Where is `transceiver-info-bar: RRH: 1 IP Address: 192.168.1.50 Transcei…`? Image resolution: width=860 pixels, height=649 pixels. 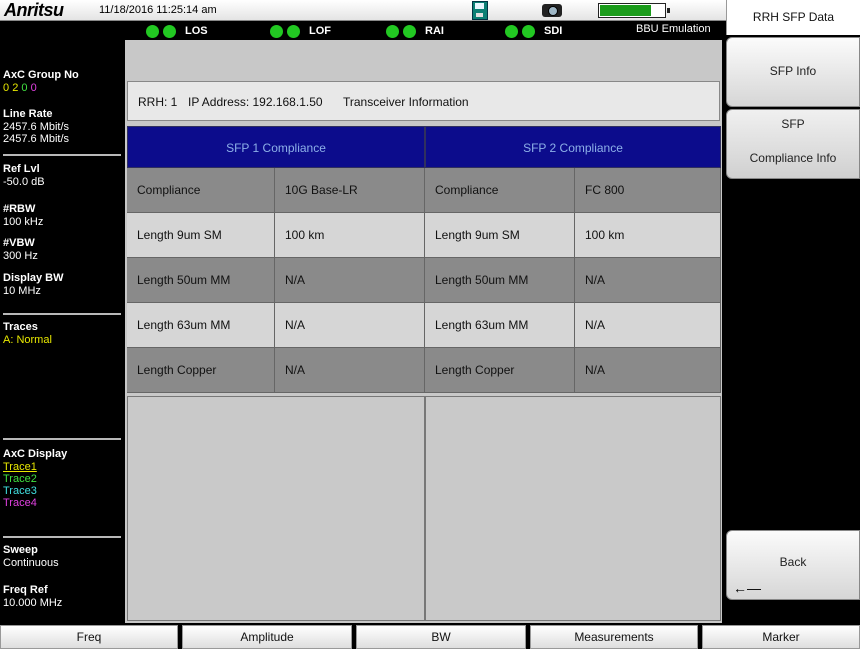
transceiver-info-bar: RRH: 1 IP Address: 192.168.1.50 Transcei… is located at coordinates (423, 101).